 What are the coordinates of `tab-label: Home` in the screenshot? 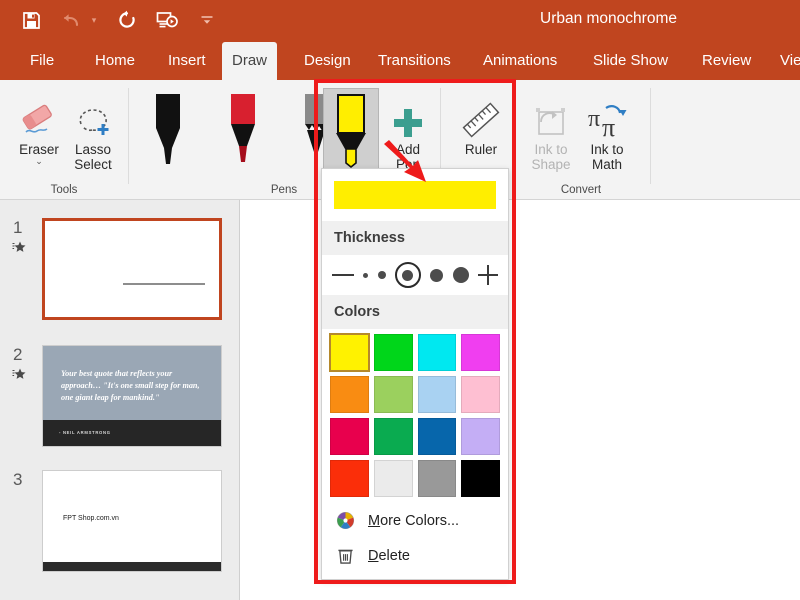 It's located at (115, 60).